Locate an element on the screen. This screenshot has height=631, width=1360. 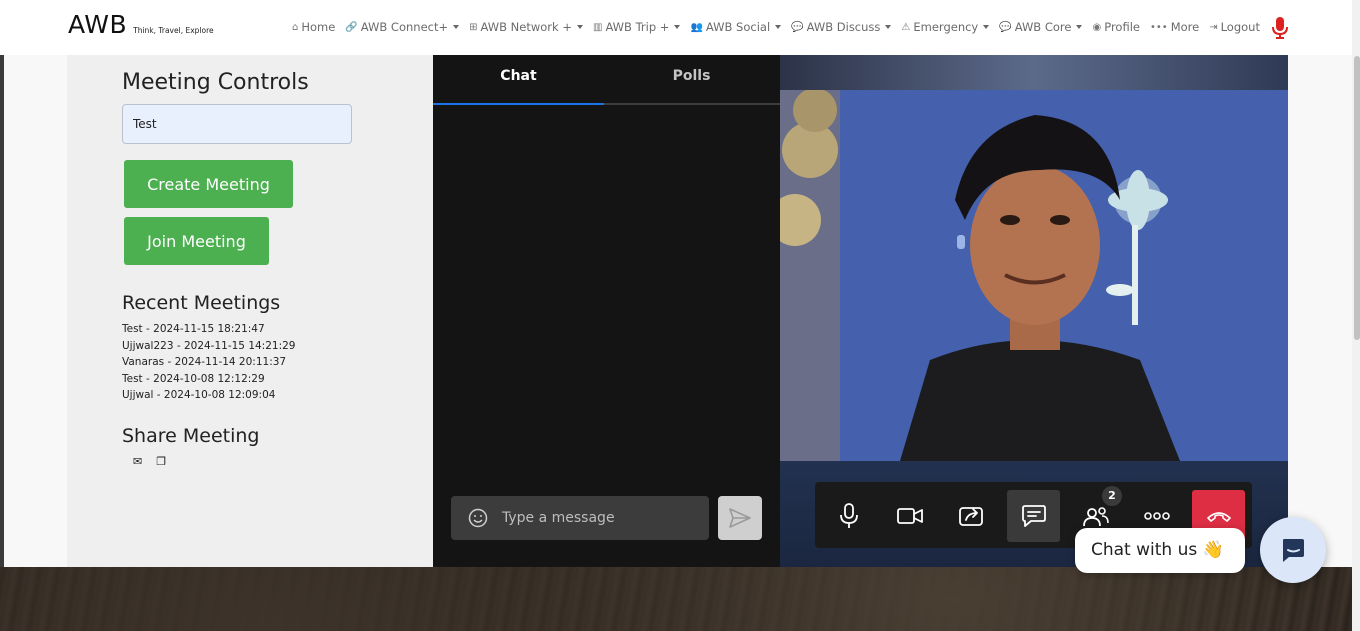
nav-item-emergency: ⚠ Emergency is located at coordinates (945, 27).